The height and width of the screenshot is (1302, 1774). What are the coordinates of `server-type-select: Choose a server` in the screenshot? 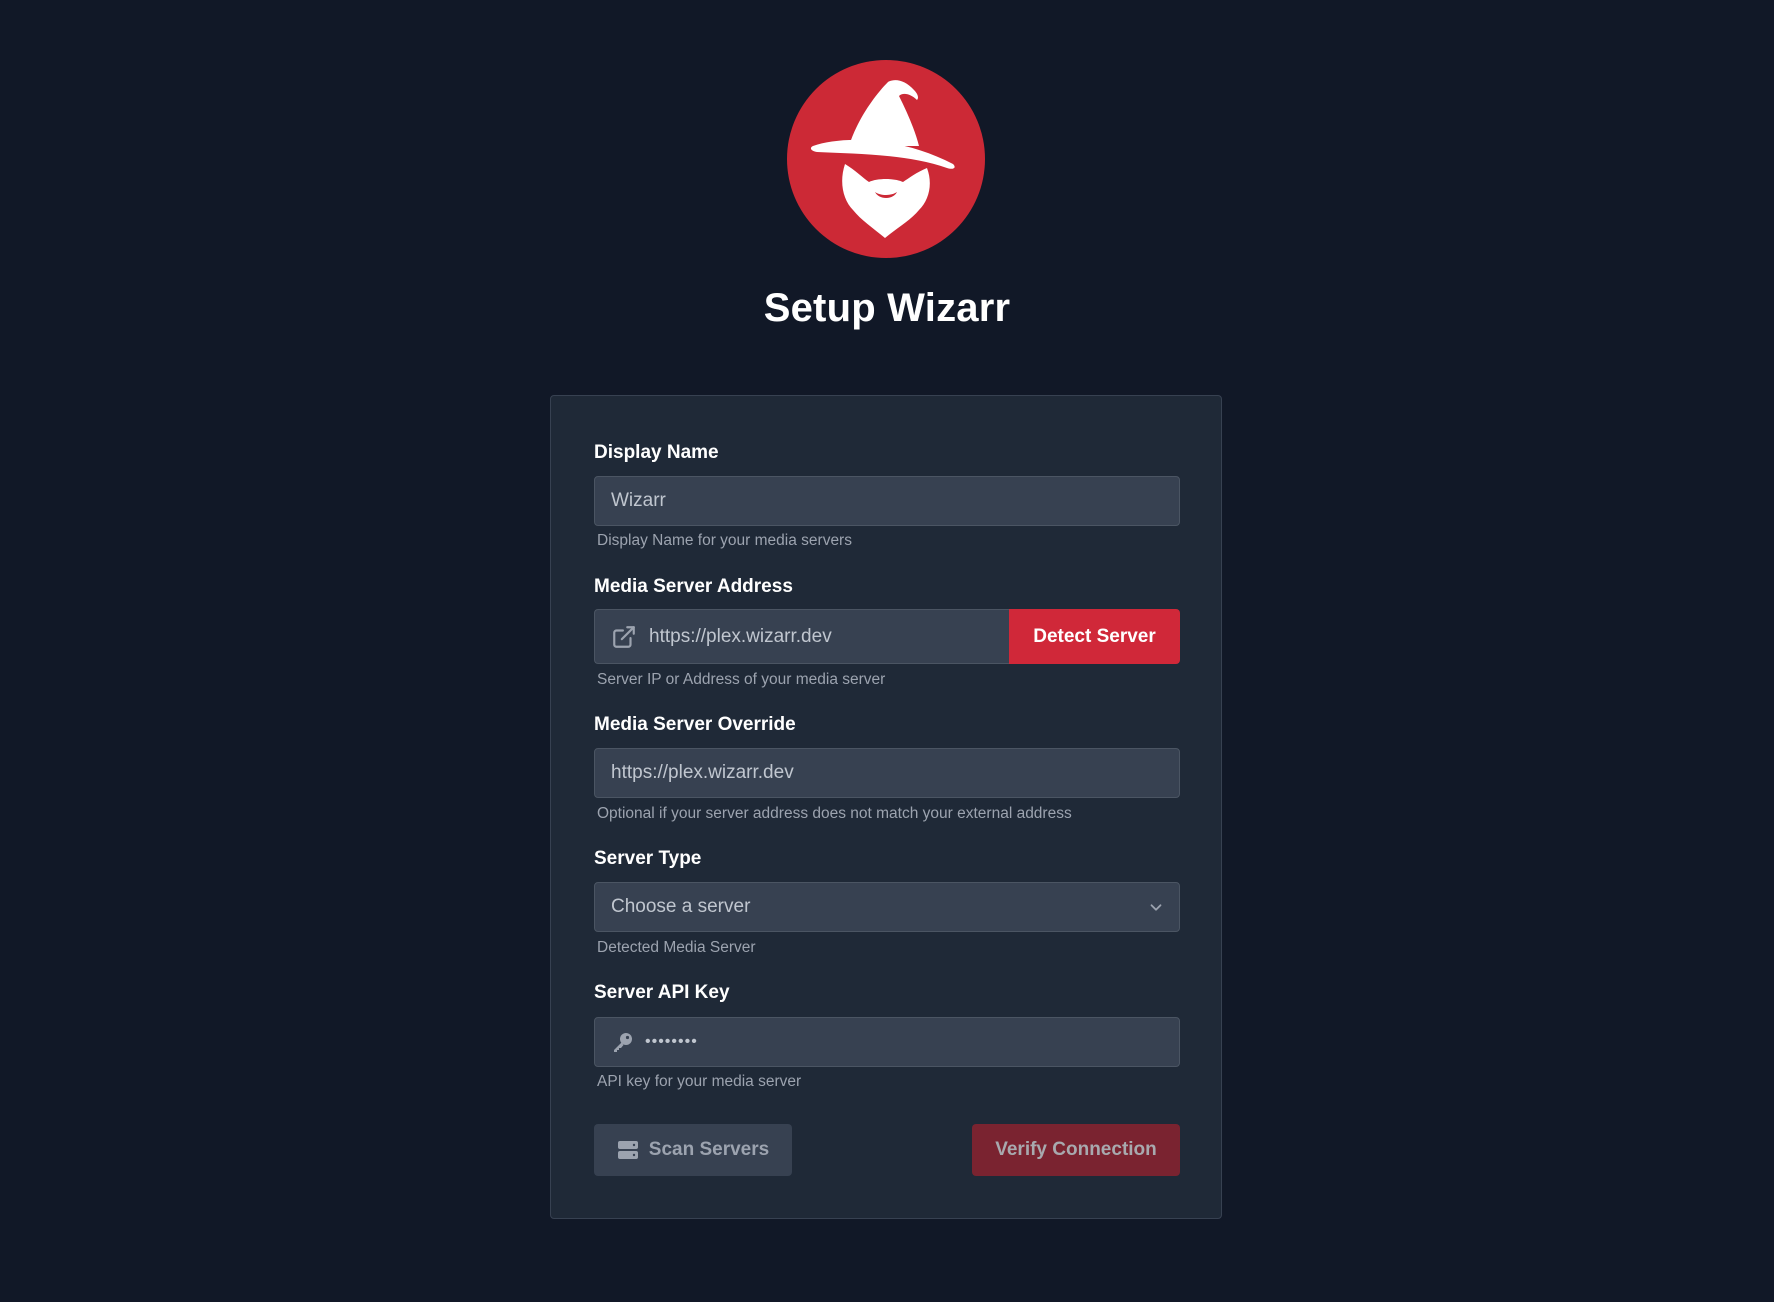 It's located at (887, 907).